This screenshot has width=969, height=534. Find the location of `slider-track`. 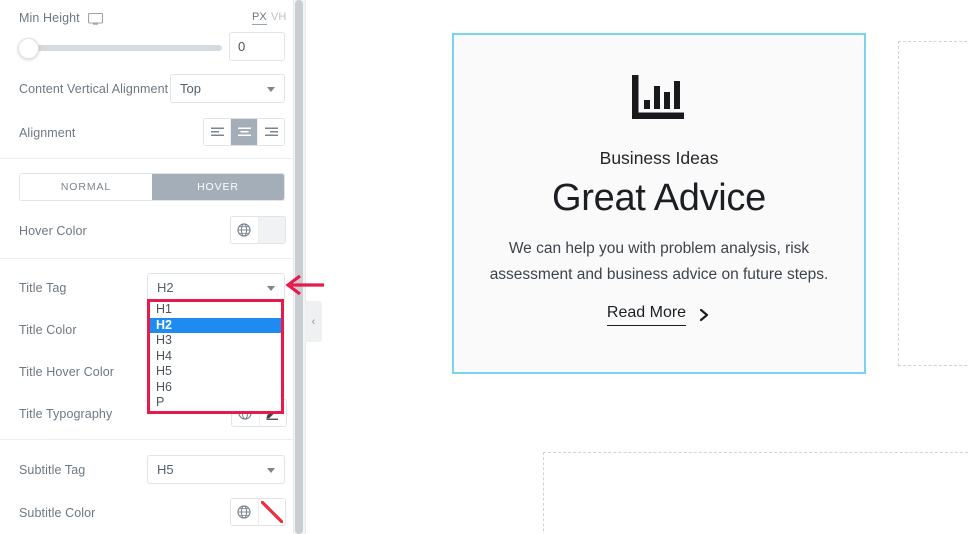

slider-track is located at coordinates (120, 48).